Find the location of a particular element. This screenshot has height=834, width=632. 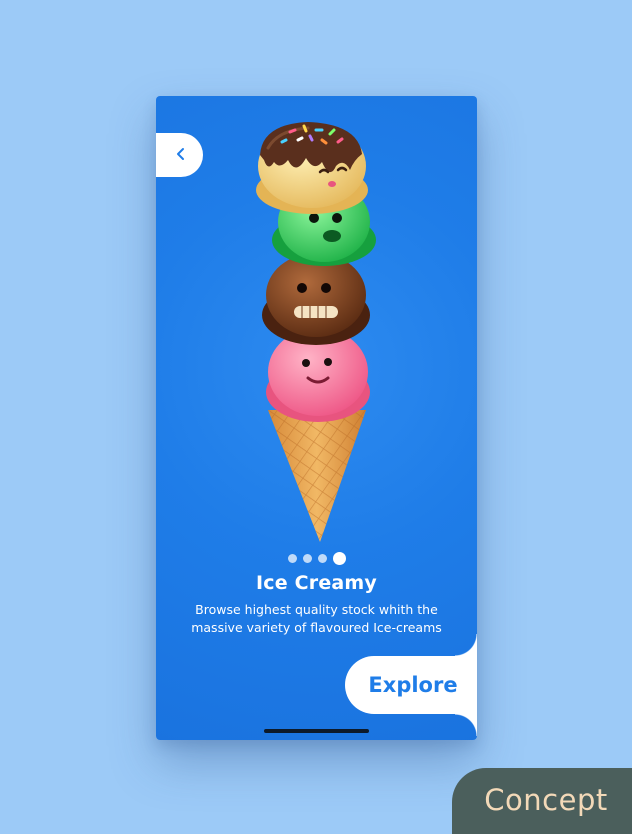

page-dot-4-active is located at coordinates (339, 558).